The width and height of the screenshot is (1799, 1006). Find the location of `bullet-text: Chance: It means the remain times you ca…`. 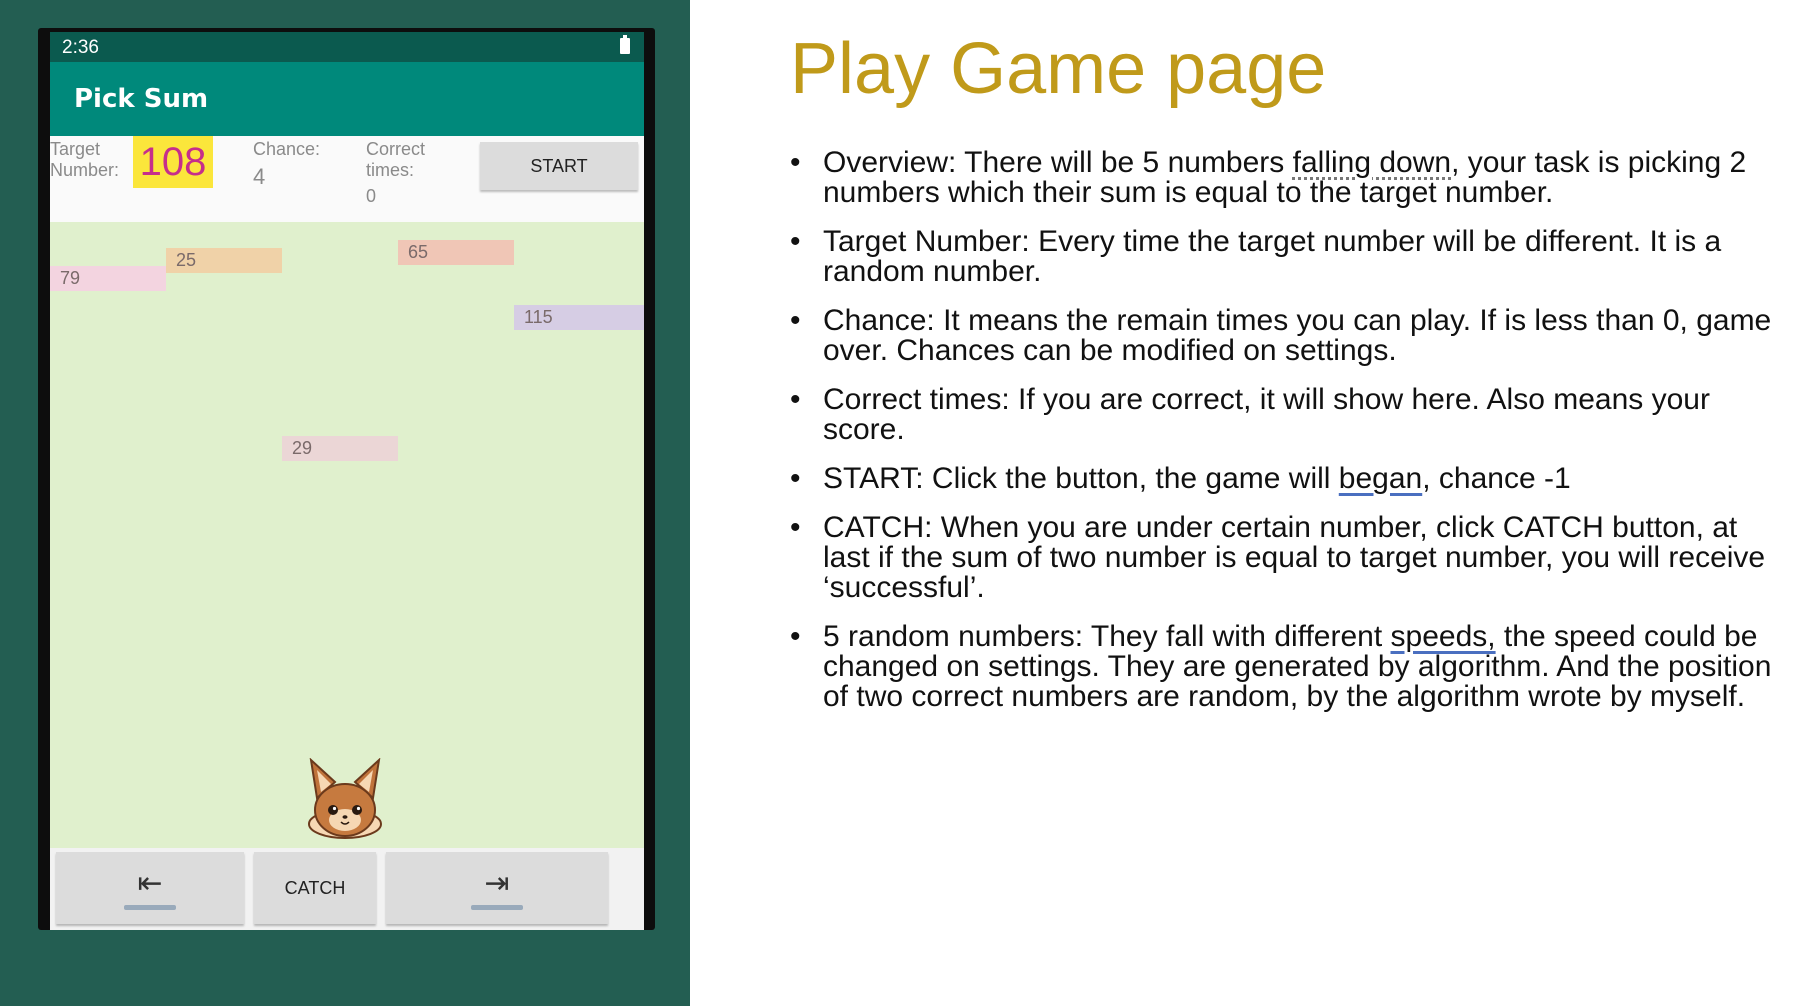

bullet-text: Chance: It means the remain times you ca… is located at coordinates (1297, 335).